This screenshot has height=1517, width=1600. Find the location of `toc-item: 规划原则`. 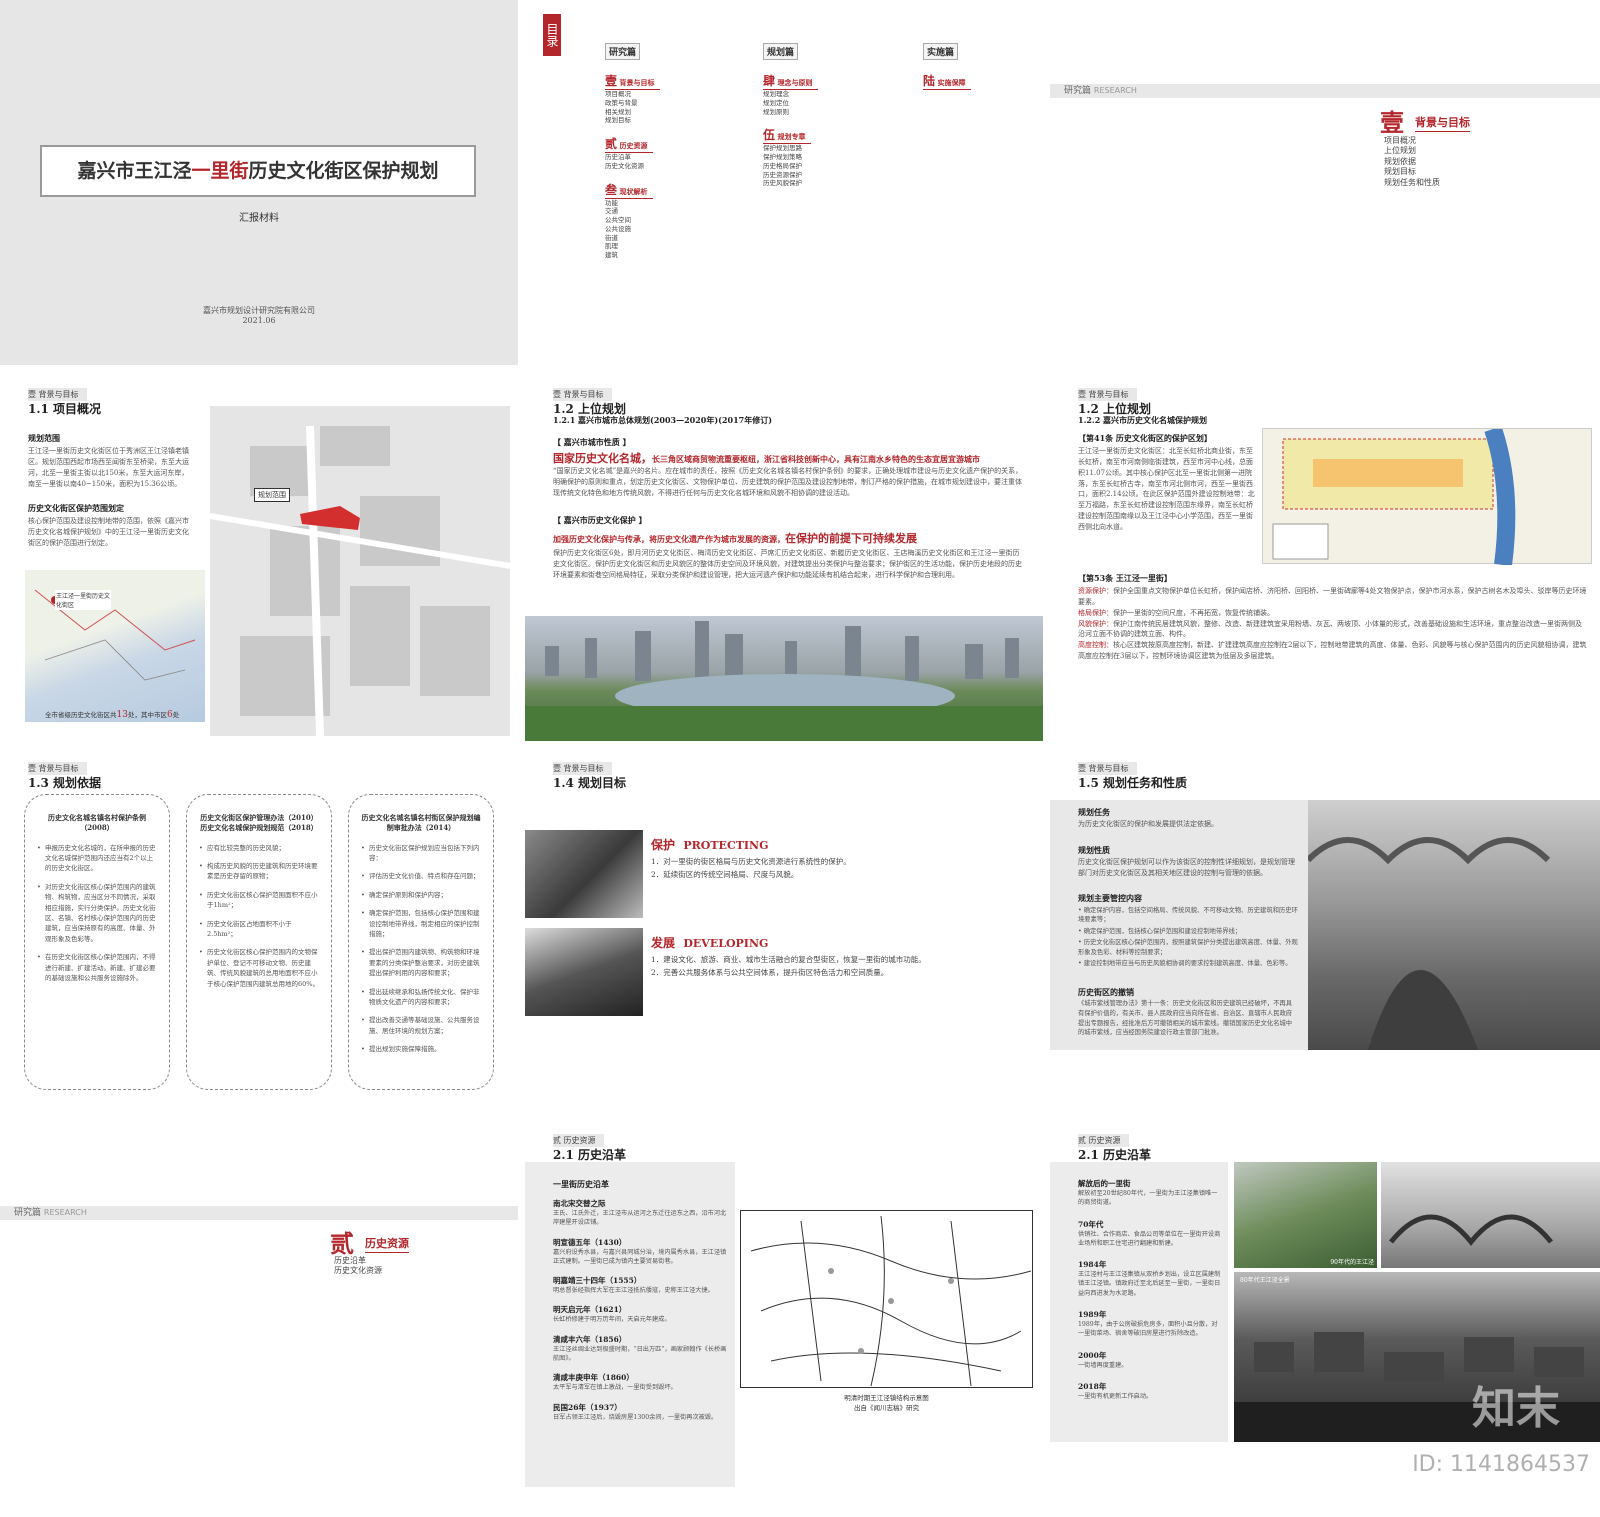

toc-item: 规划原则 is located at coordinates (823, 112).